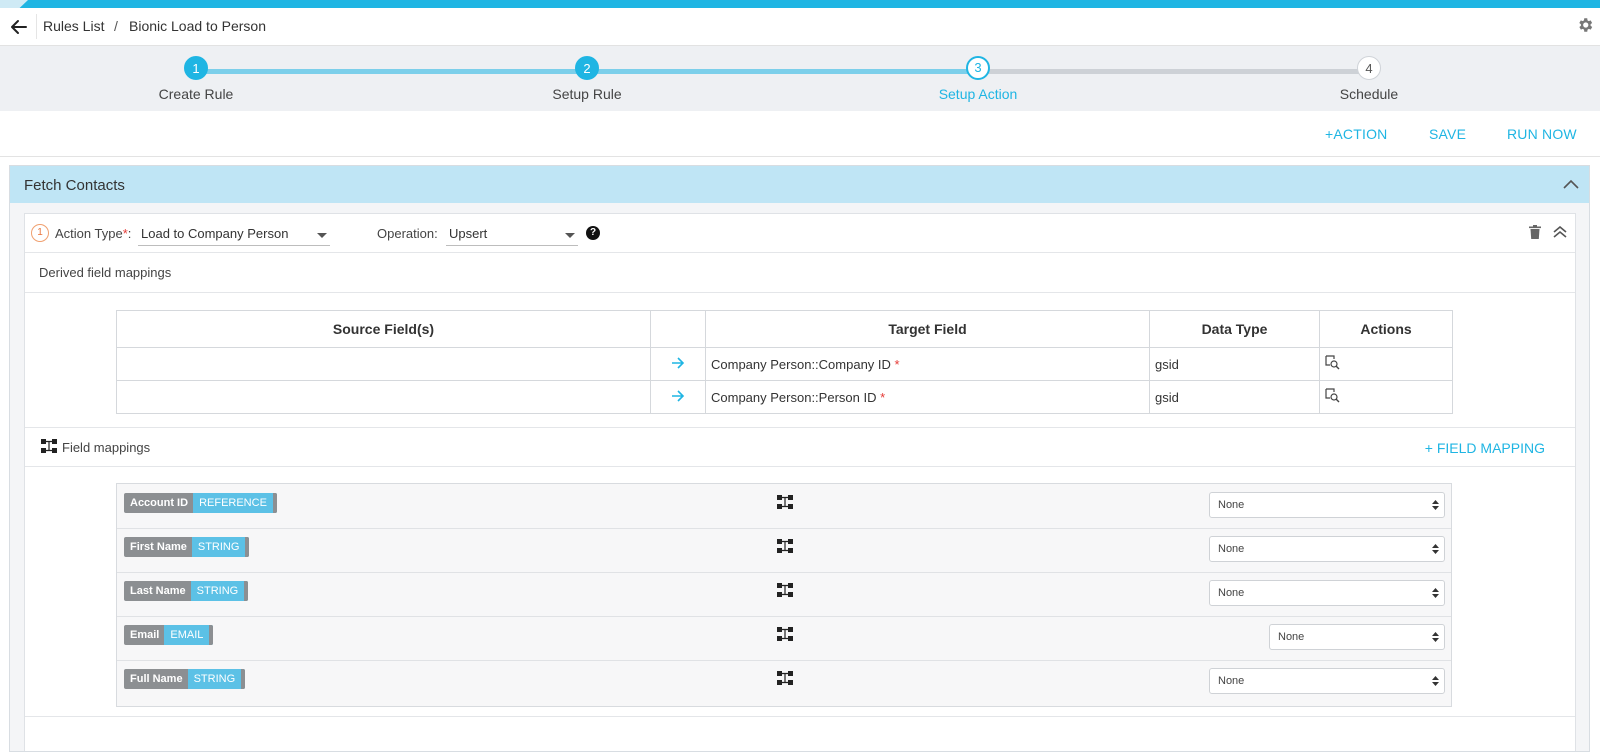 The height and width of the screenshot is (752, 1600). What do you see at coordinates (927, 397) in the screenshot?
I see `target-cell: Company Person::Person ID *` at bounding box center [927, 397].